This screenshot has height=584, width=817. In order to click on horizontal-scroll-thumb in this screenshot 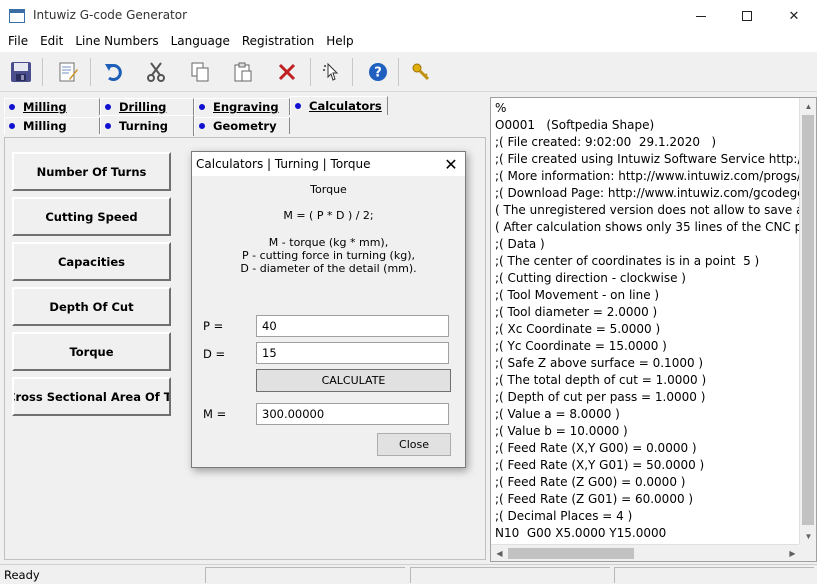, I will do `click(571, 553)`.